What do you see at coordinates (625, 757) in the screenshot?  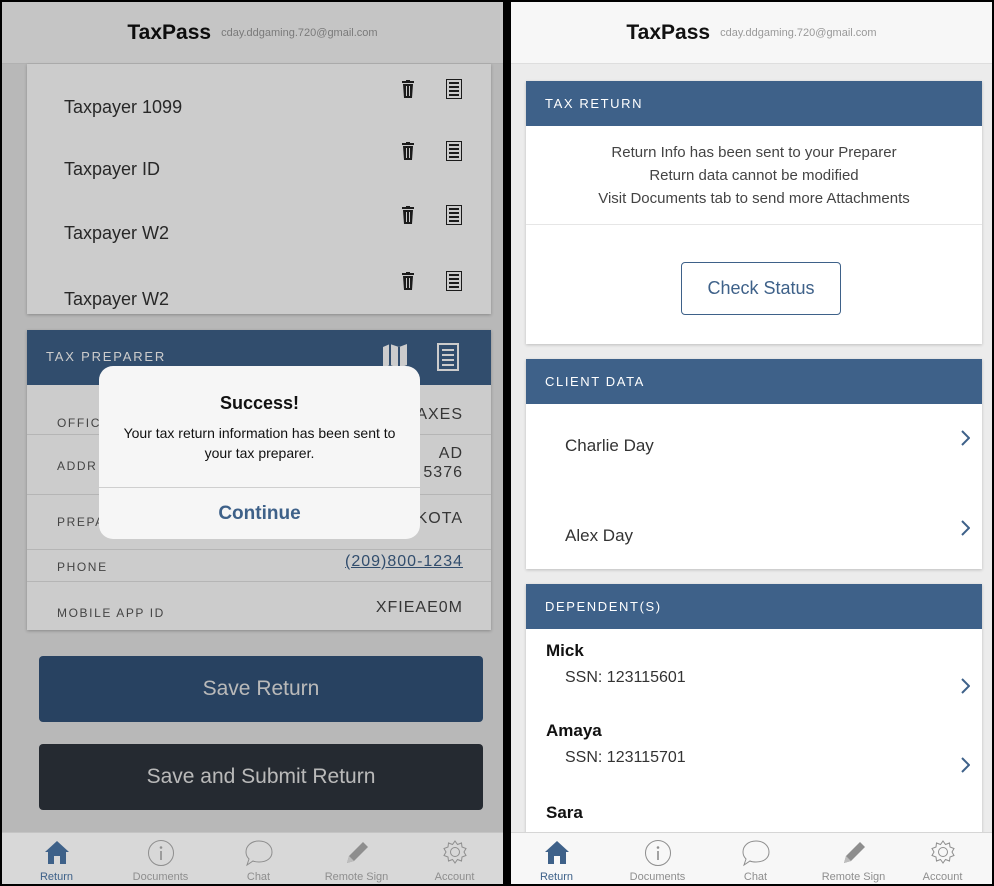 I see `dependent-ssn: SSN: 123115701` at bounding box center [625, 757].